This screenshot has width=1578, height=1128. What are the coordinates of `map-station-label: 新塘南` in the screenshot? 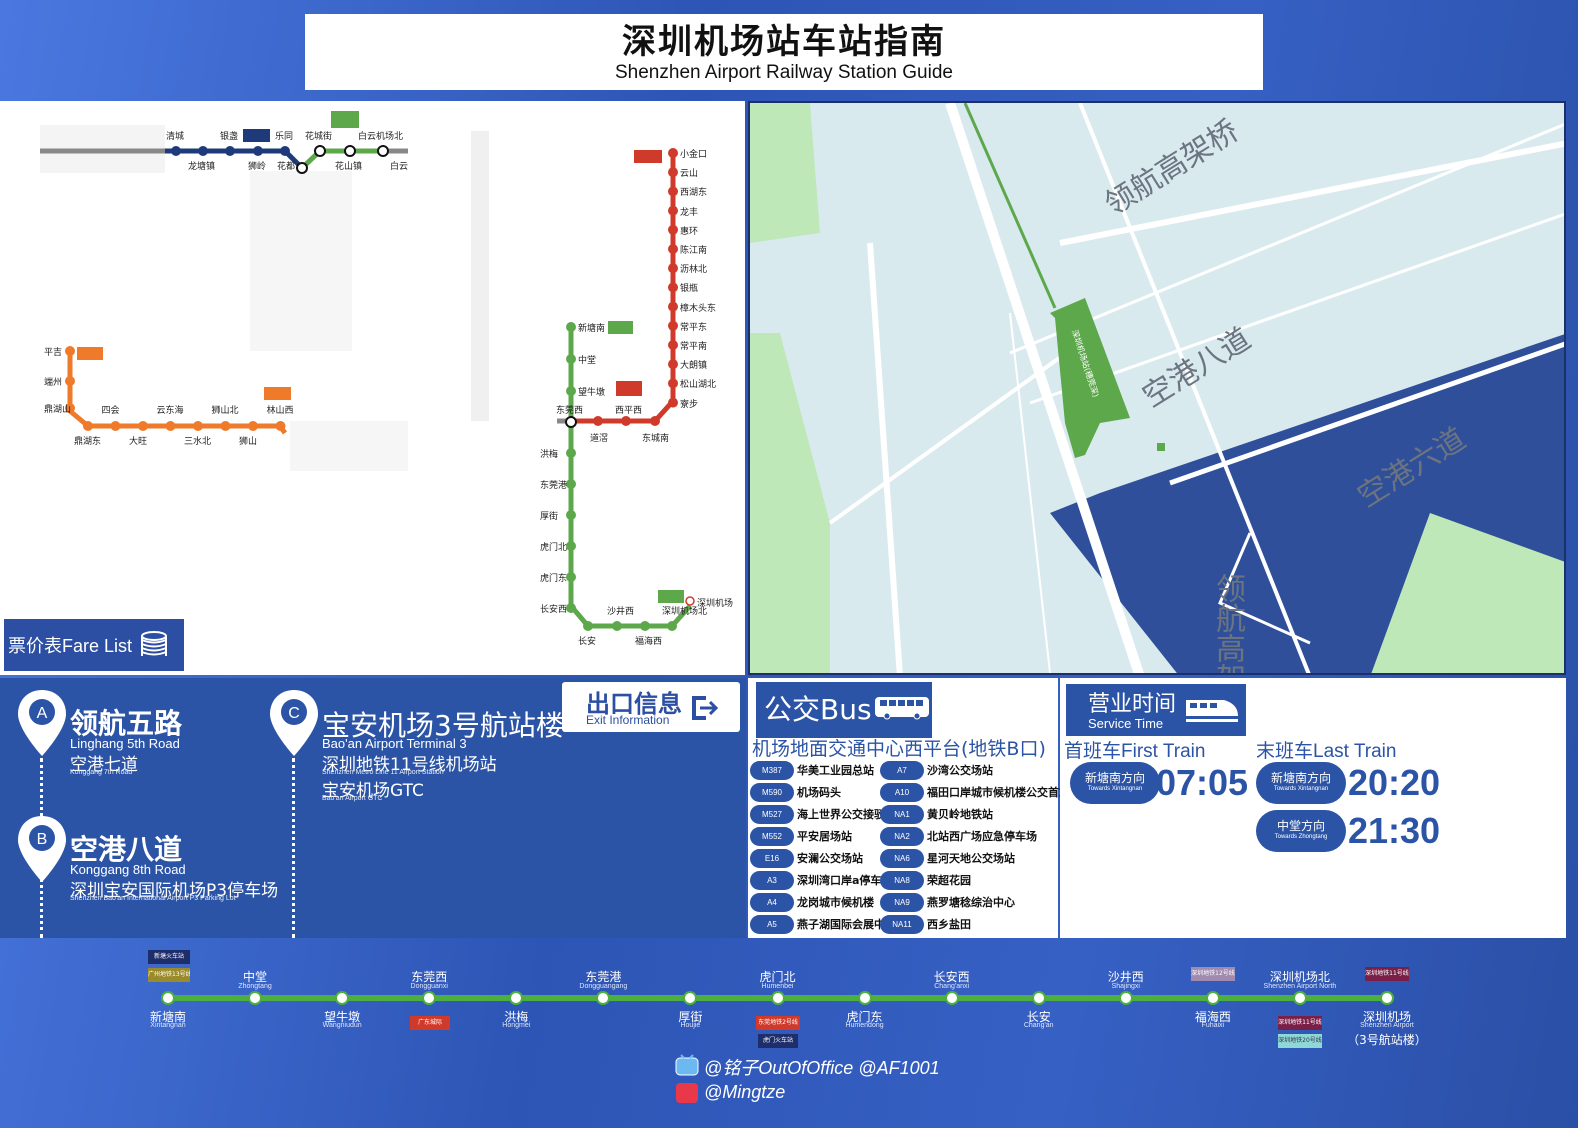 It's located at (592, 329).